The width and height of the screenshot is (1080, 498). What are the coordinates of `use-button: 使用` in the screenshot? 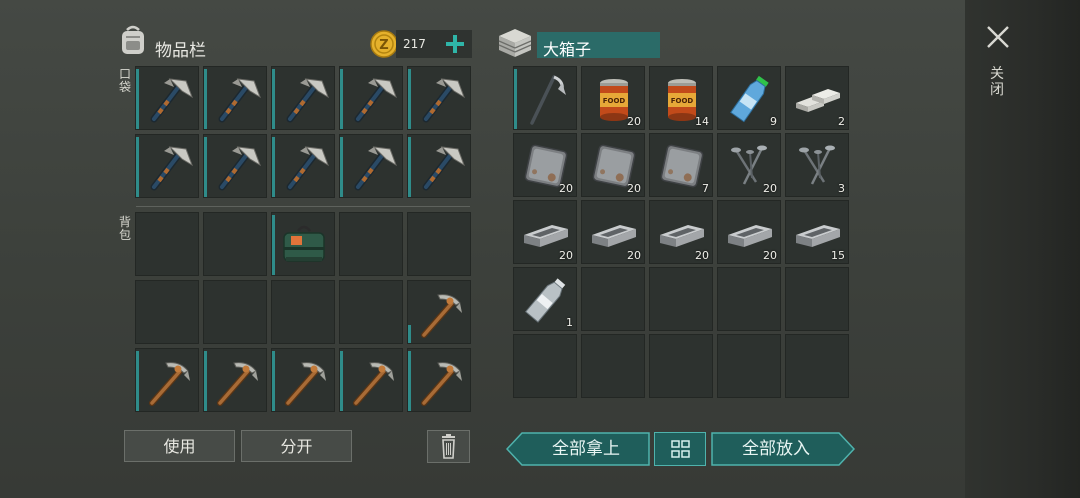 It's located at (179, 446).